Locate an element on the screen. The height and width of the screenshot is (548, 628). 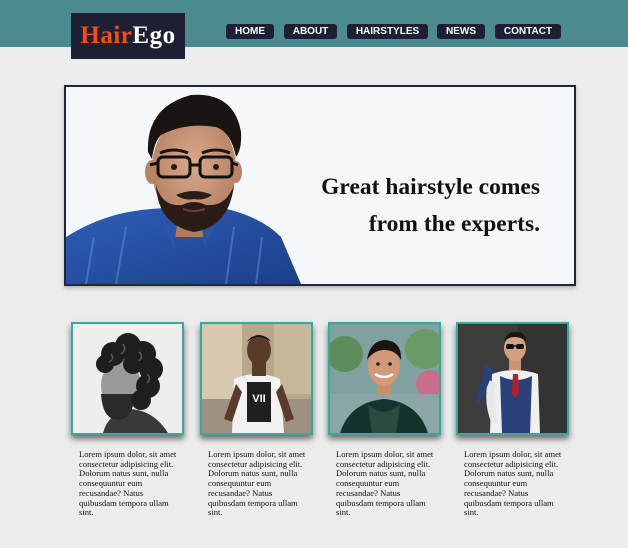
svg-text: VII is located at coordinates (258, 399).